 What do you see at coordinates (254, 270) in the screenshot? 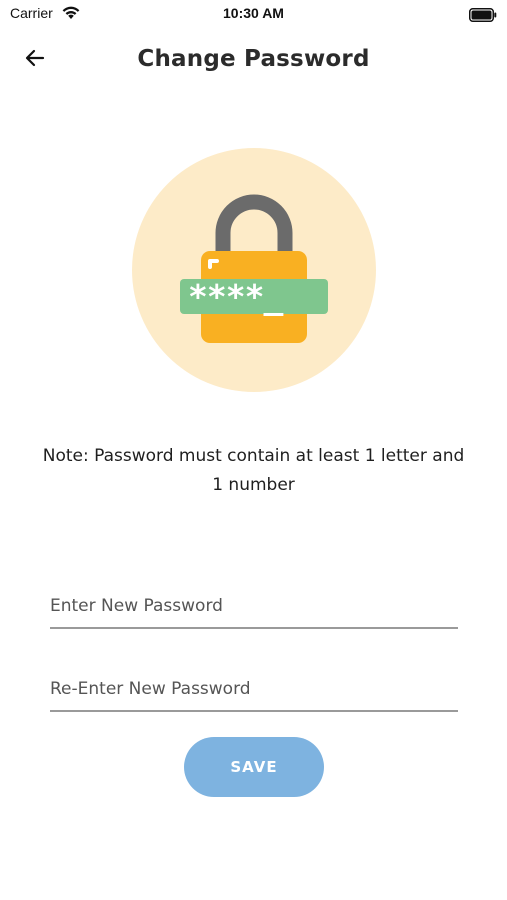
I see `password-lock-illustration: ****_` at bounding box center [254, 270].